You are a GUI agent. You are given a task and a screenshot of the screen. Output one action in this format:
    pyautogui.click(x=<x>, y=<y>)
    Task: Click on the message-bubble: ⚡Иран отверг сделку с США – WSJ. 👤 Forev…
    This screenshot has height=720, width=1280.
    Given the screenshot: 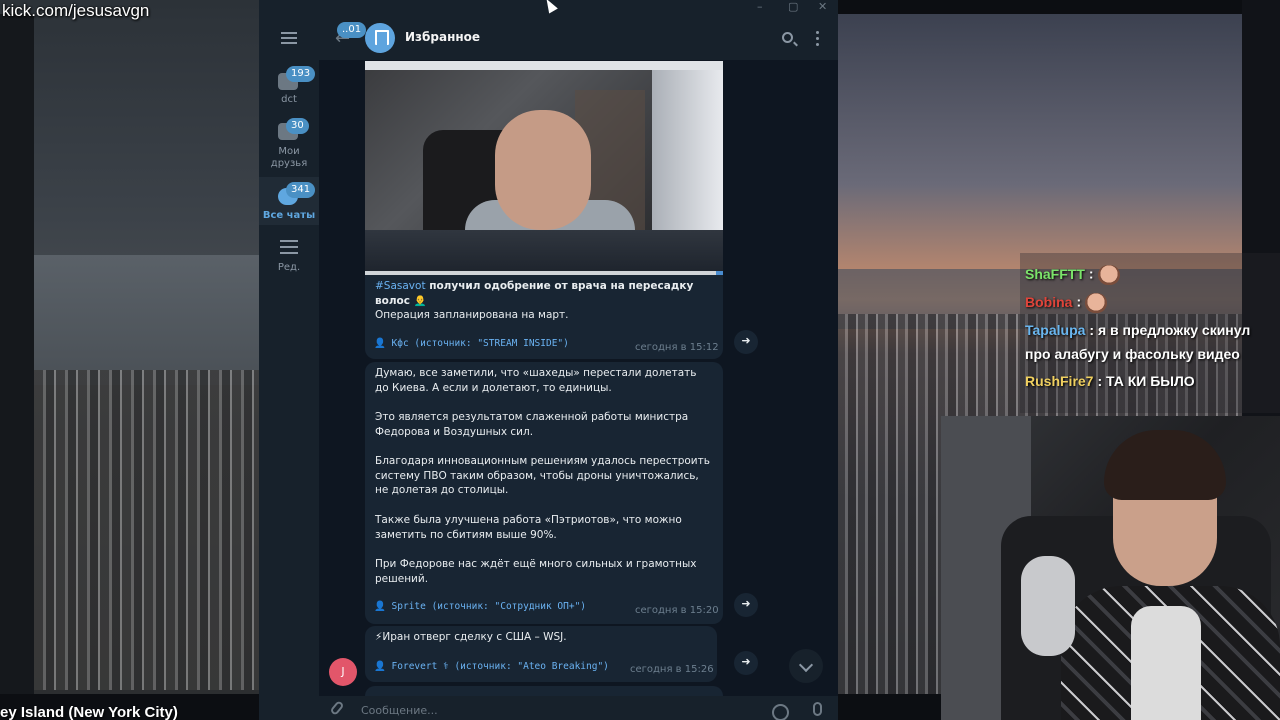 What is the action you would take?
    pyautogui.click(x=541, y=654)
    